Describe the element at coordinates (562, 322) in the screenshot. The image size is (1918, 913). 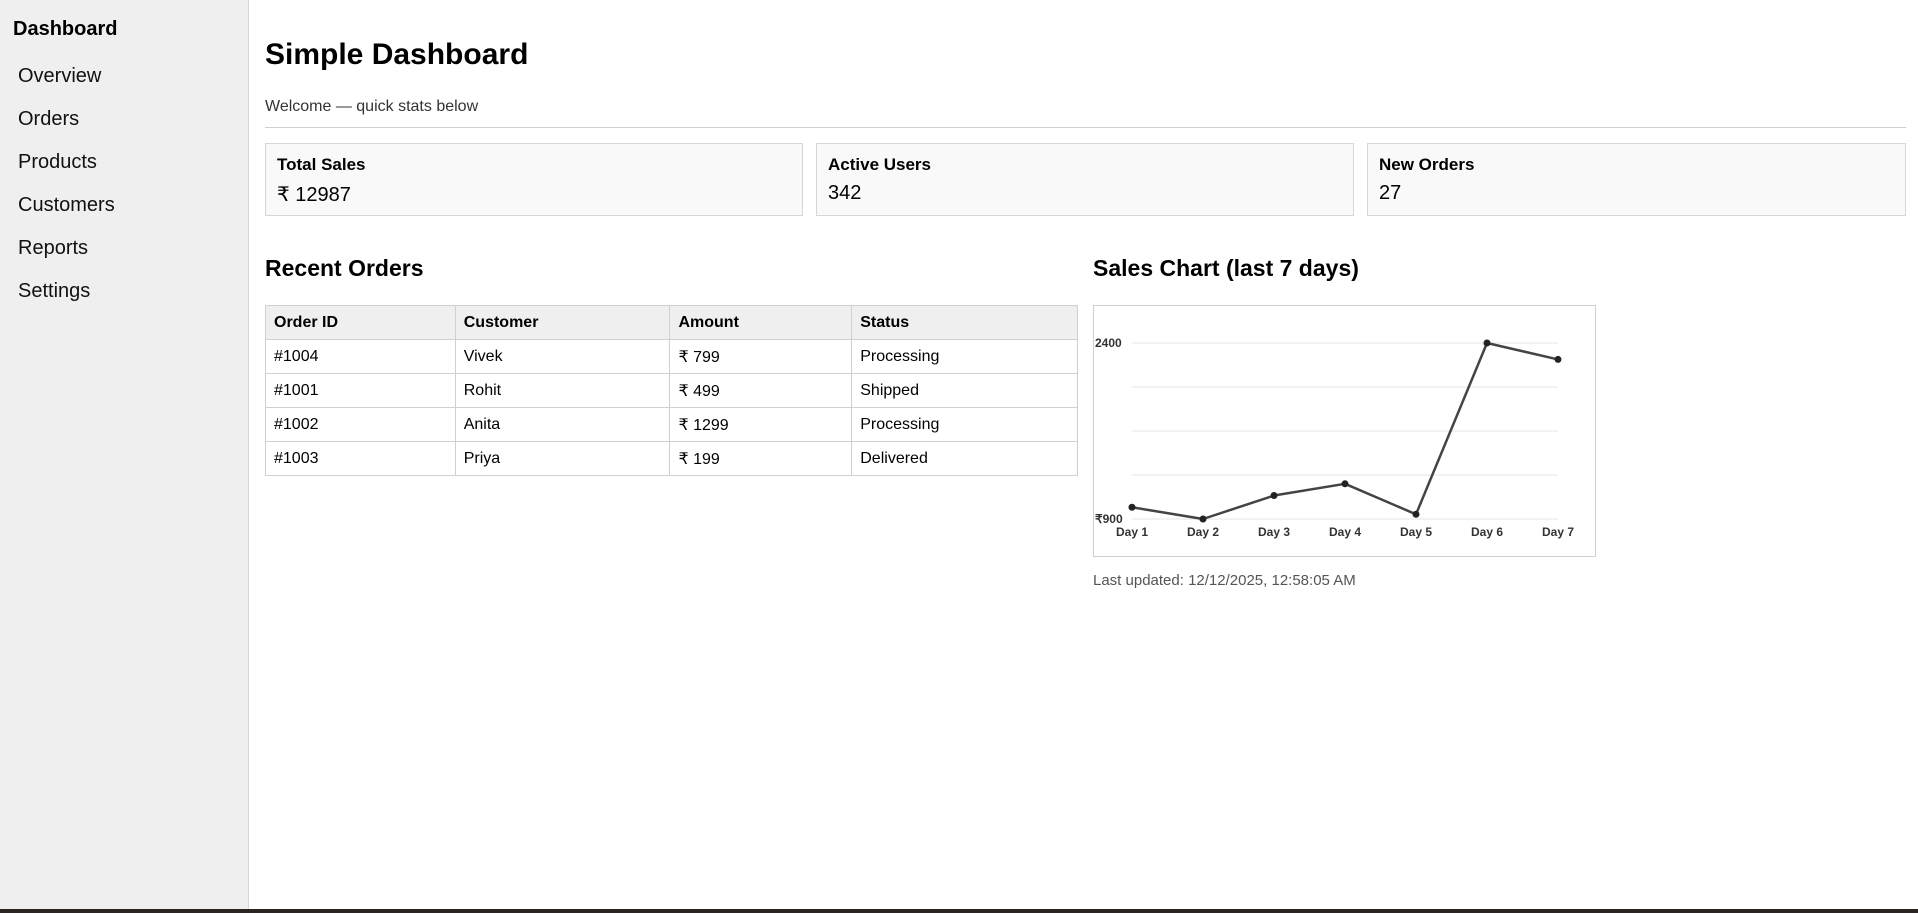
I see `column-header-customer: Customer` at that location.